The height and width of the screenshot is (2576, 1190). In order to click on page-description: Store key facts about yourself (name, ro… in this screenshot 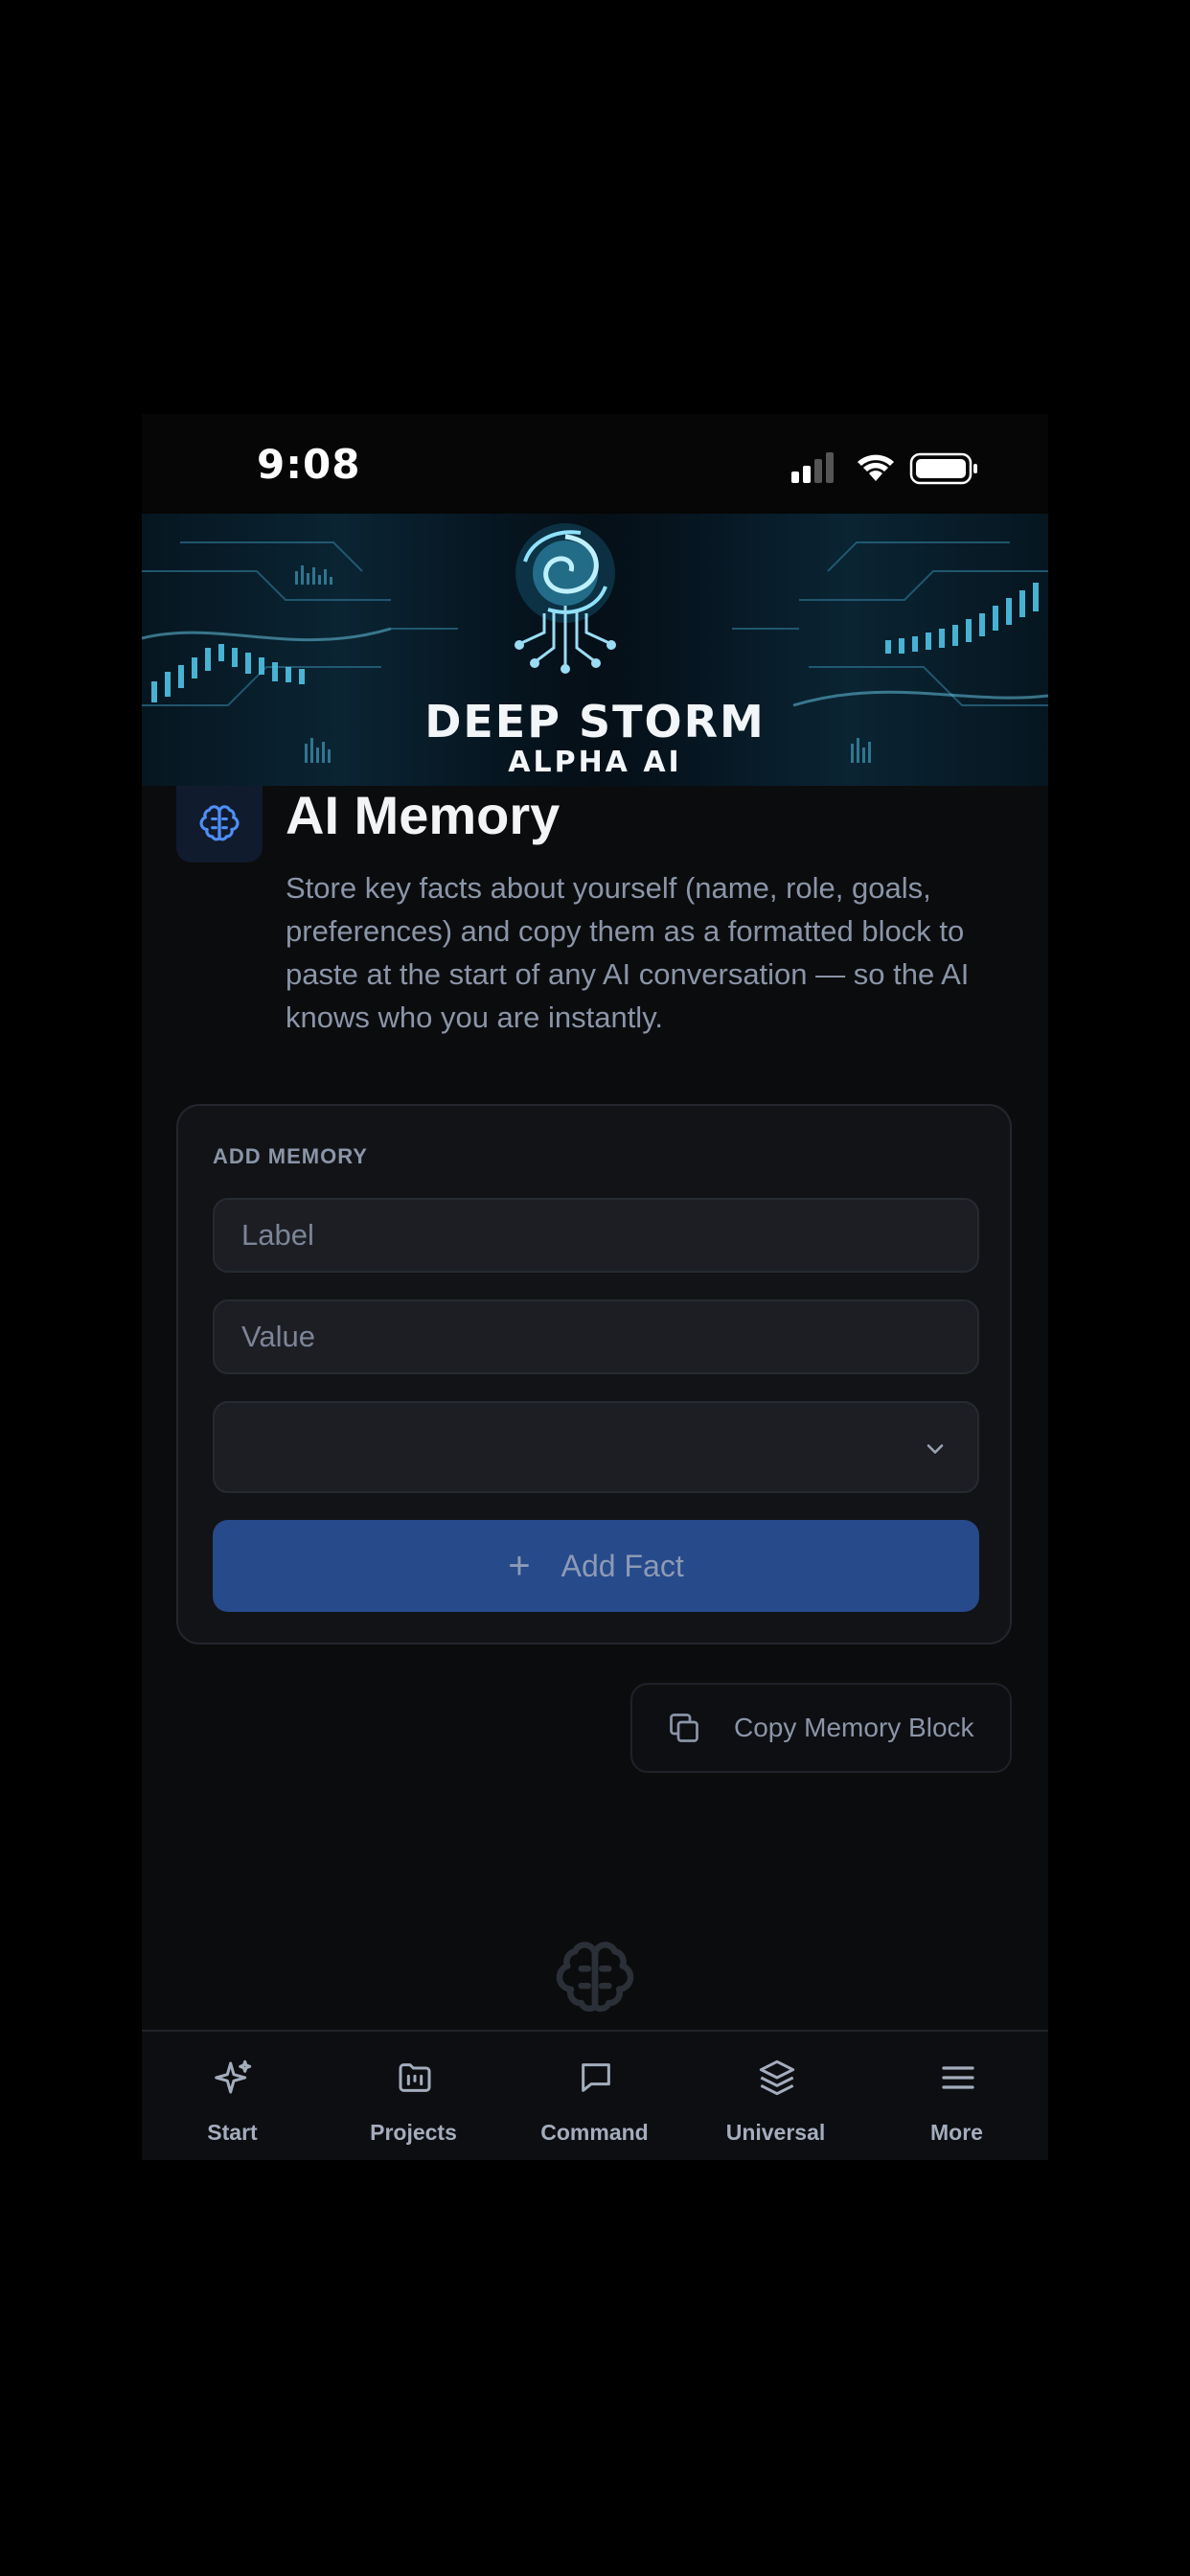, I will do `click(628, 952)`.